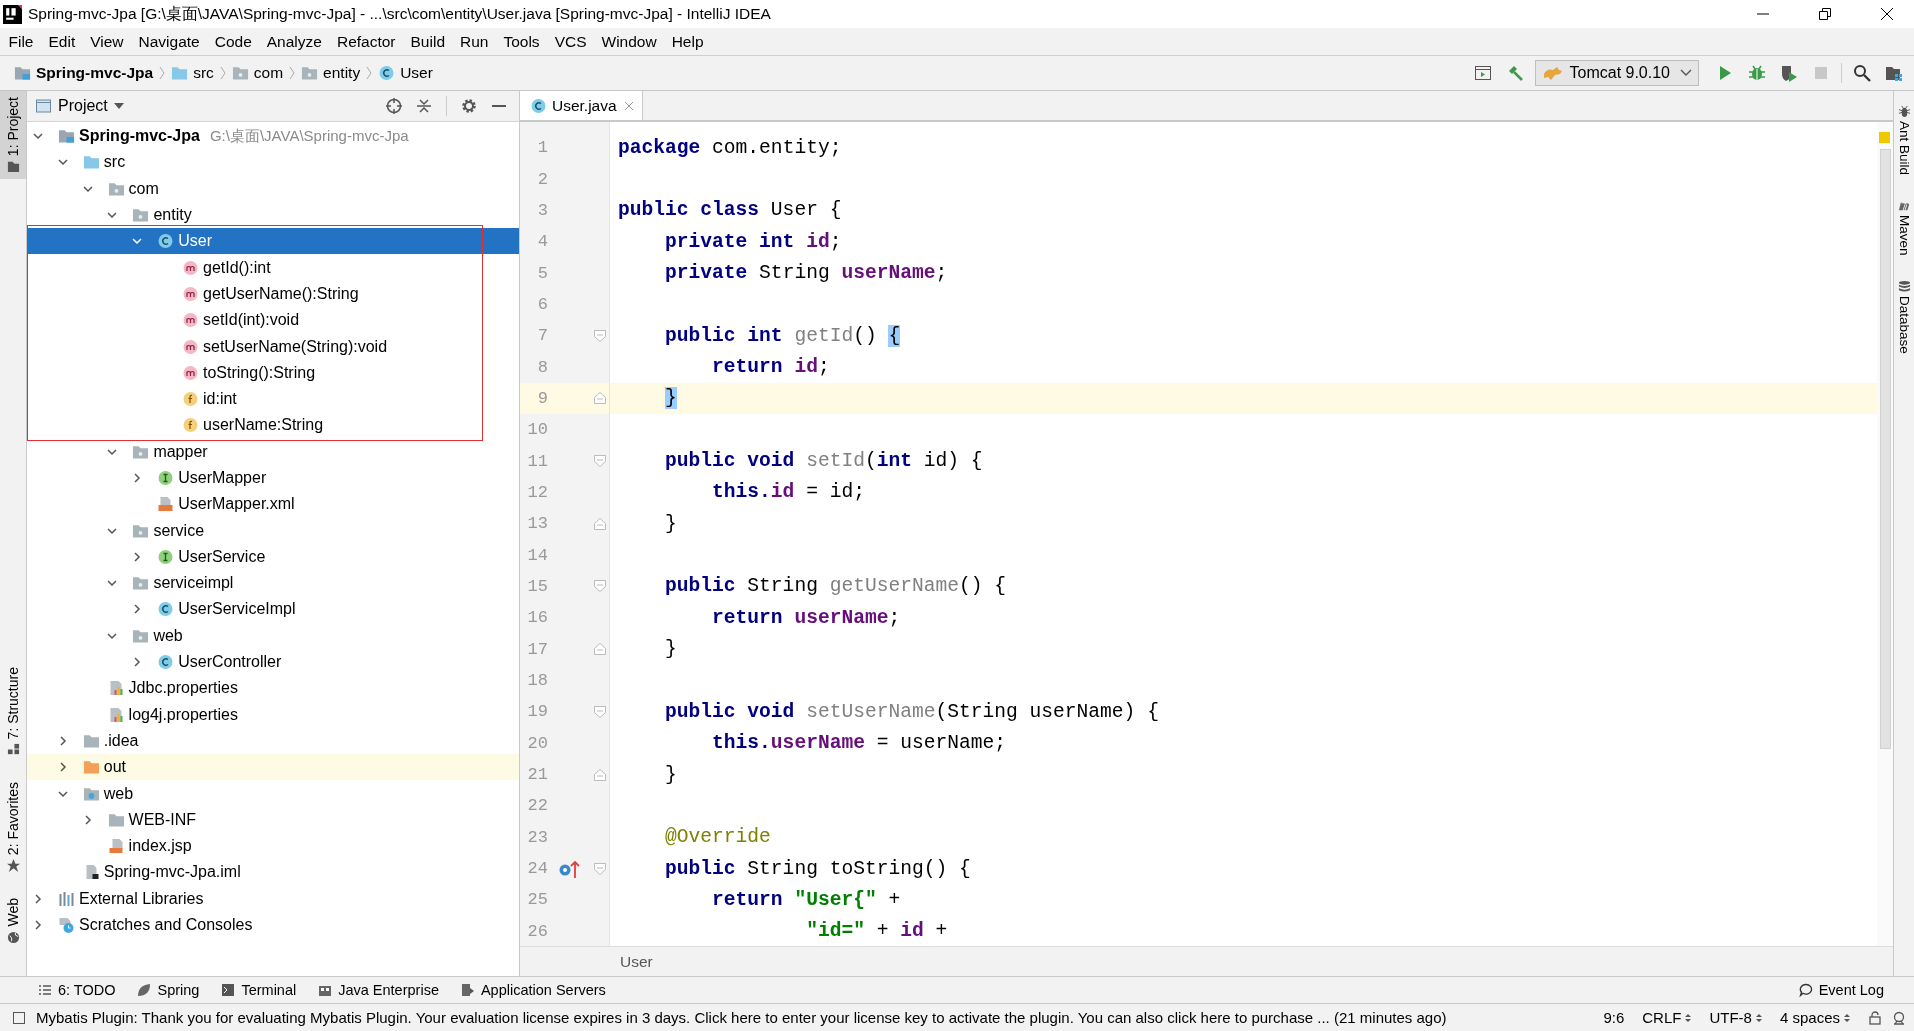  Describe the element at coordinates (13, 135) in the screenshot. I see `tool-window-tab: 1: Project` at that location.